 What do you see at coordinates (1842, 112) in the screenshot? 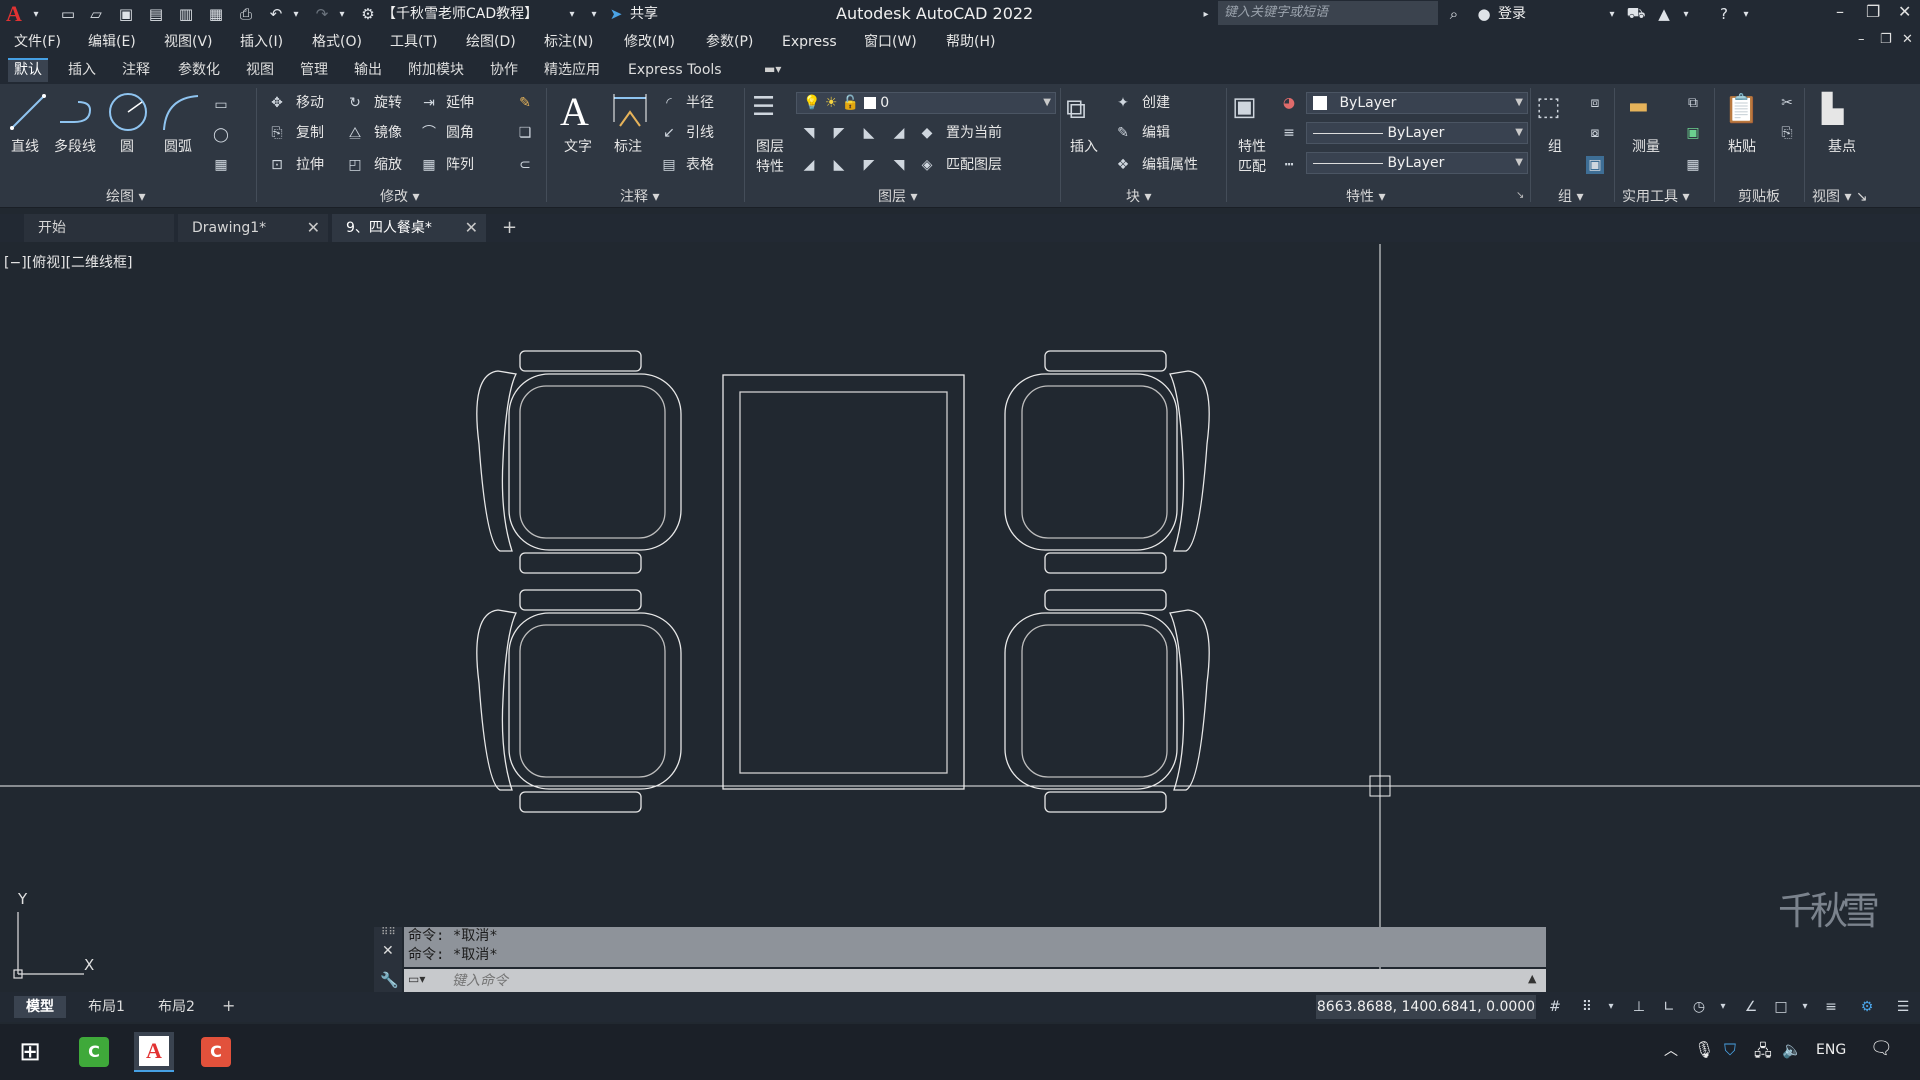
I see `base-point-icon: ▙` at bounding box center [1842, 112].